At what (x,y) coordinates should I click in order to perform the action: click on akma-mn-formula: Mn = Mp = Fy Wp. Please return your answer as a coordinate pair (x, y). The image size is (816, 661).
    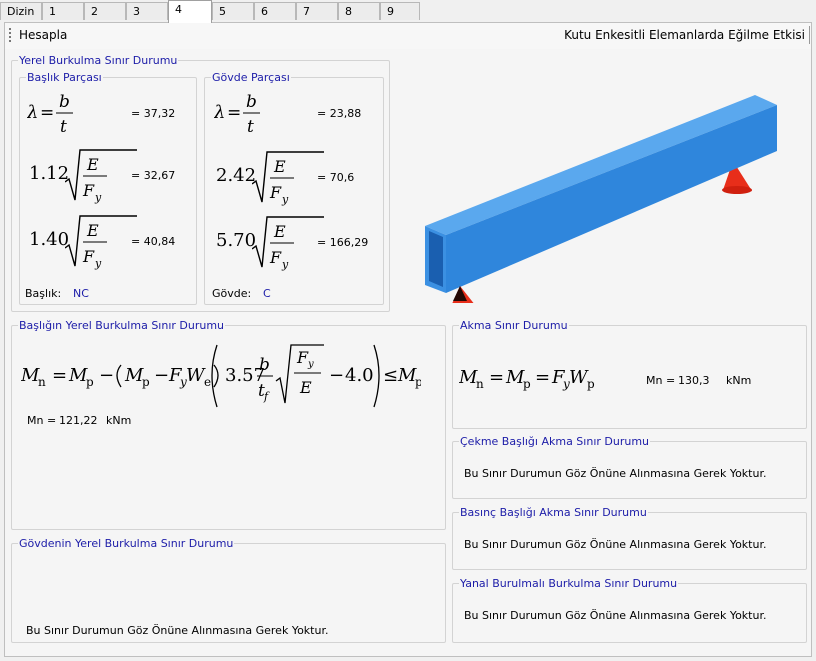
    Looking at the image, I should click on (528, 379).